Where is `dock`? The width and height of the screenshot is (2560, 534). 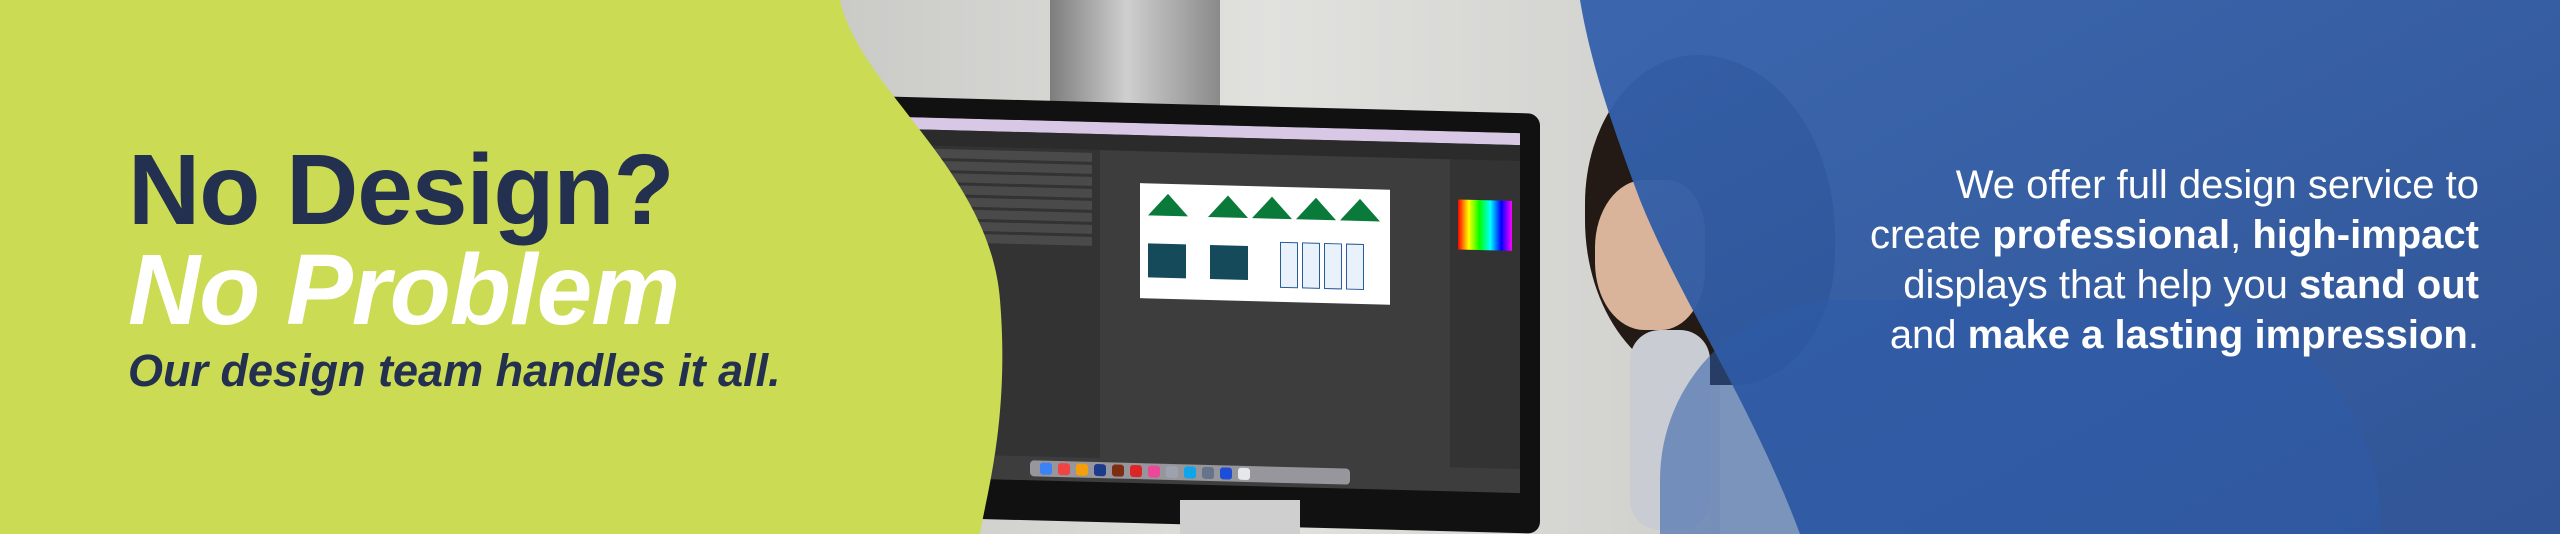 dock is located at coordinates (1190, 472).